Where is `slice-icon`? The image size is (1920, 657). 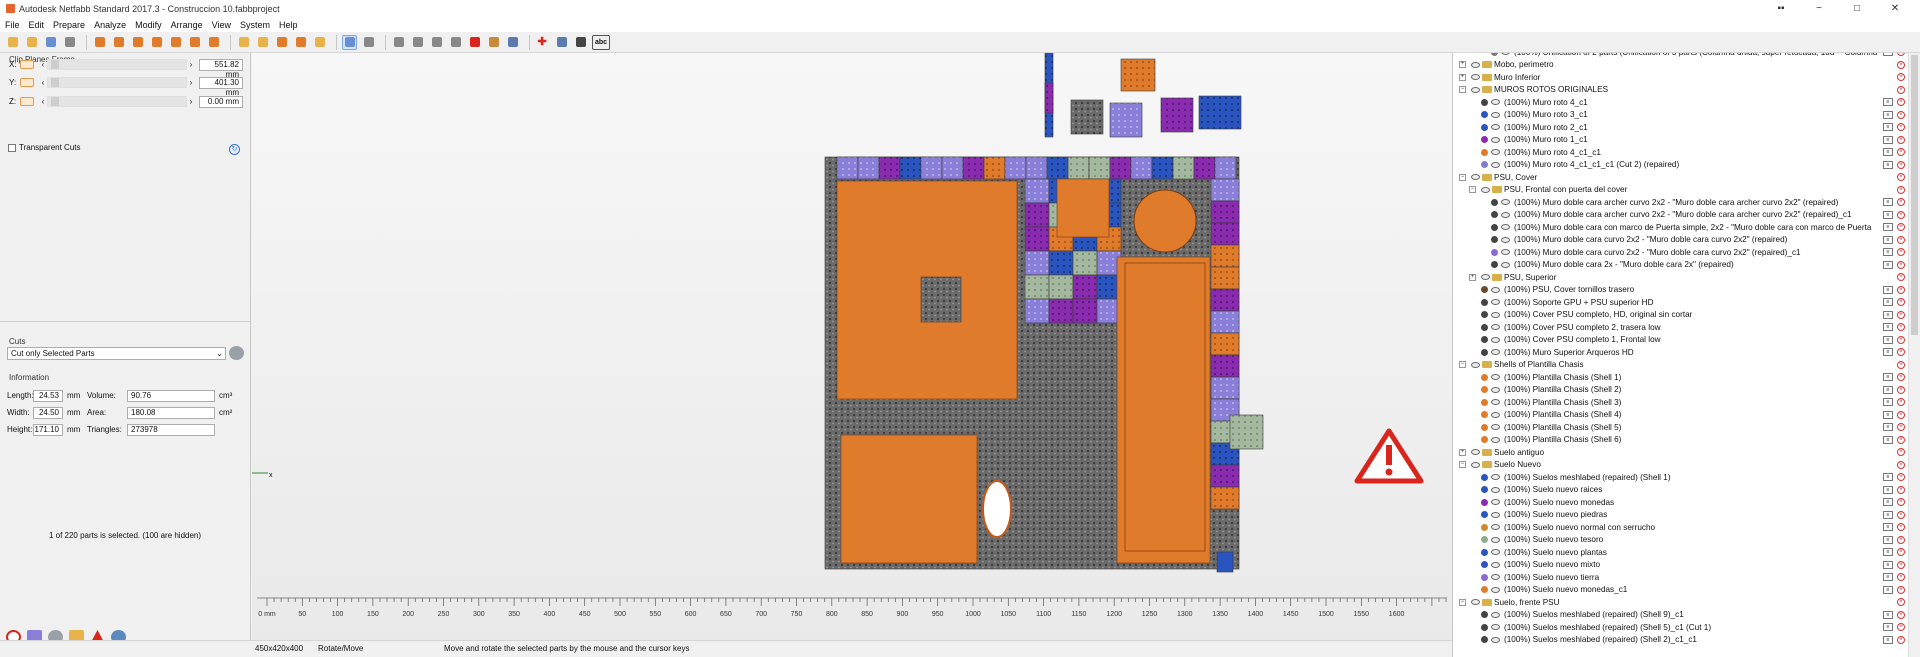
slice-icon is located at coordinates (398, 42).